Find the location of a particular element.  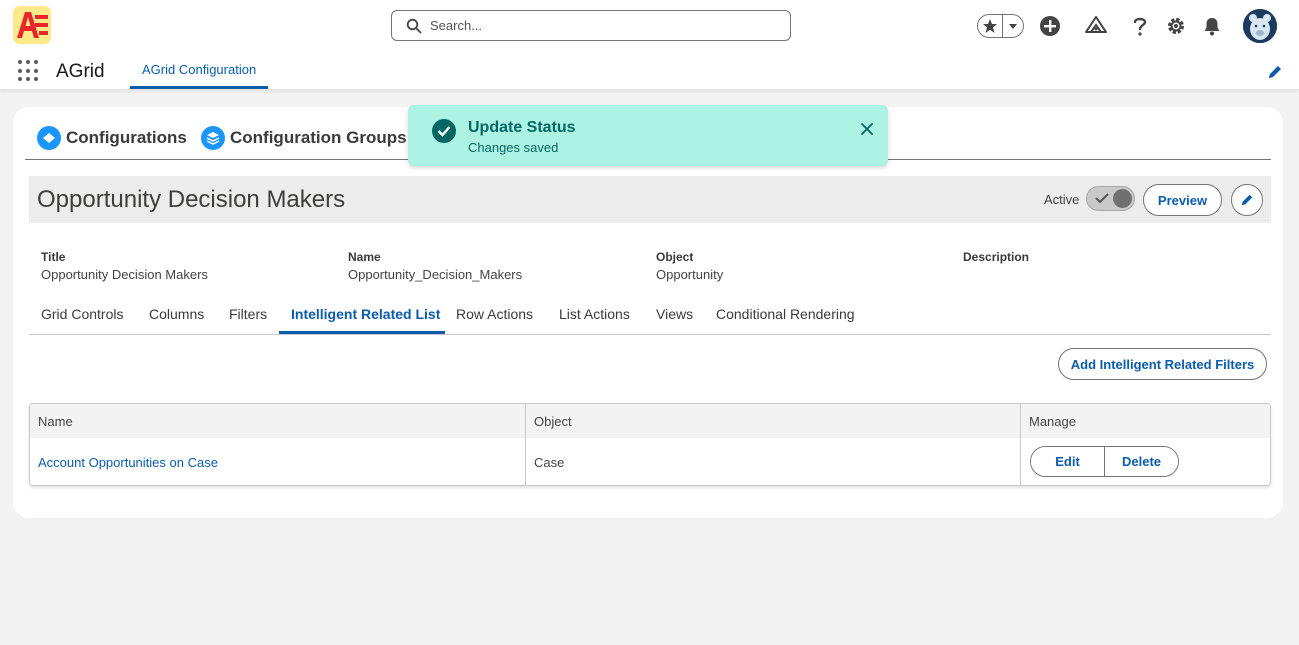

field-title: Title Opportunity Decision Makers is located at coordinates (124, 266).